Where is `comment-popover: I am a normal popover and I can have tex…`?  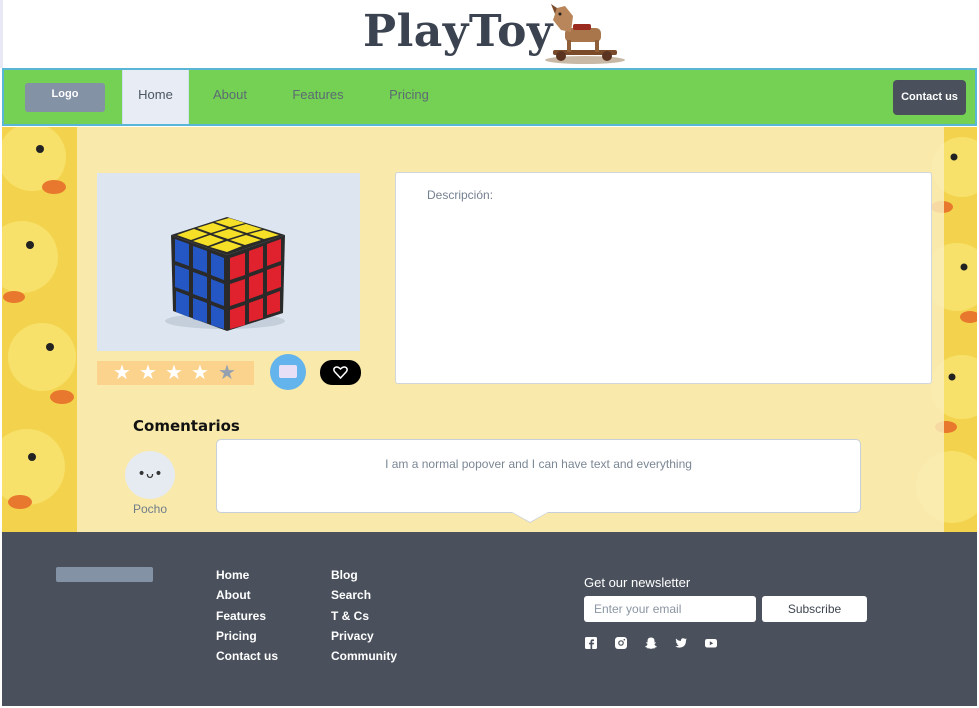 comment-popover: I am a normal popover and I can have tex… is located at coordinates (538, 481).